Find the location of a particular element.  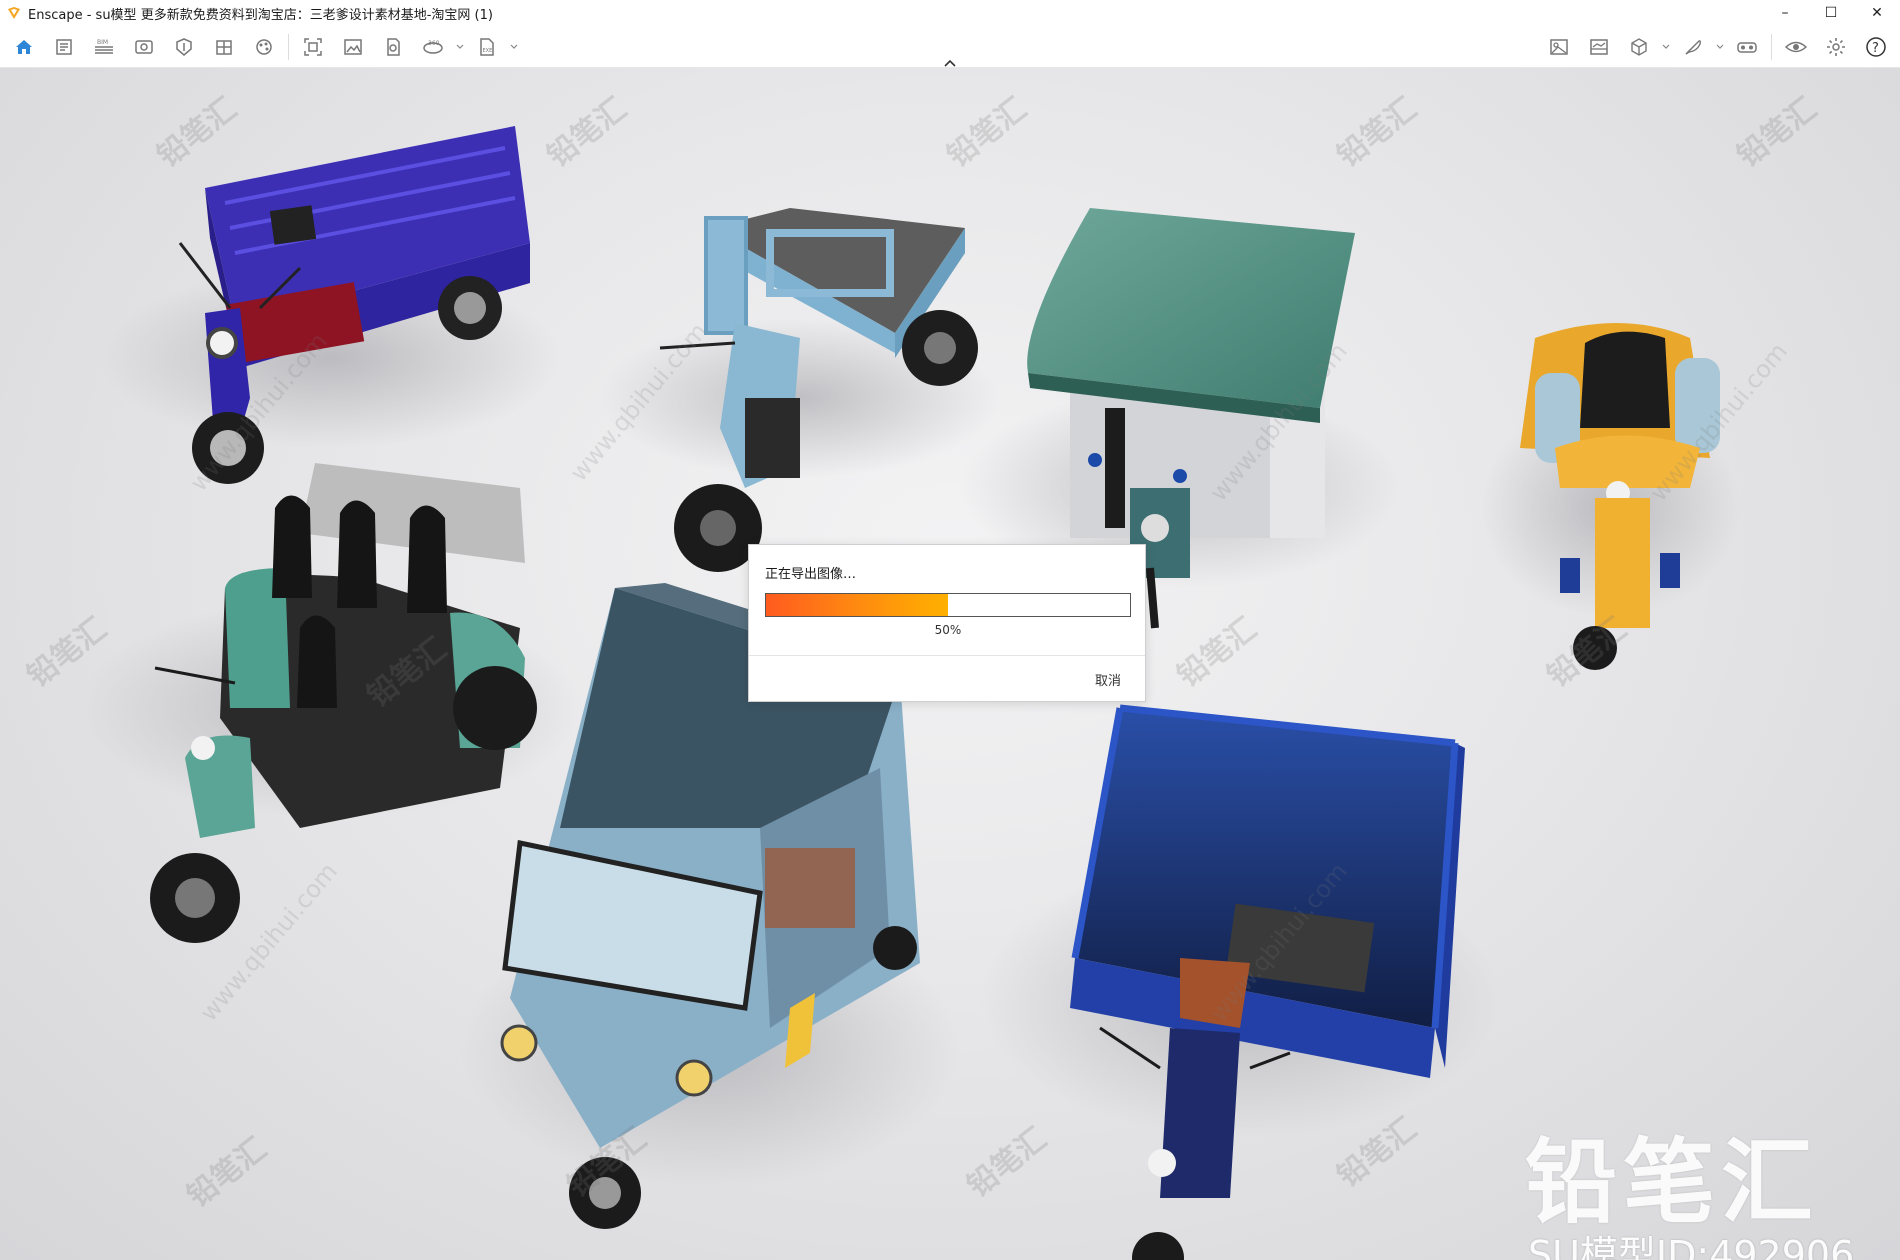

asset-library-button is located at coordinates (184, 47).